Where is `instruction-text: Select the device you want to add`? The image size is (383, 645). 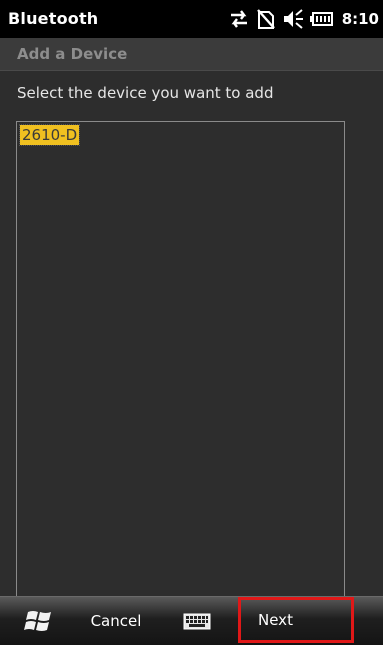
instruction-text: Select the device you want to add is located at coordinates (145, 93).